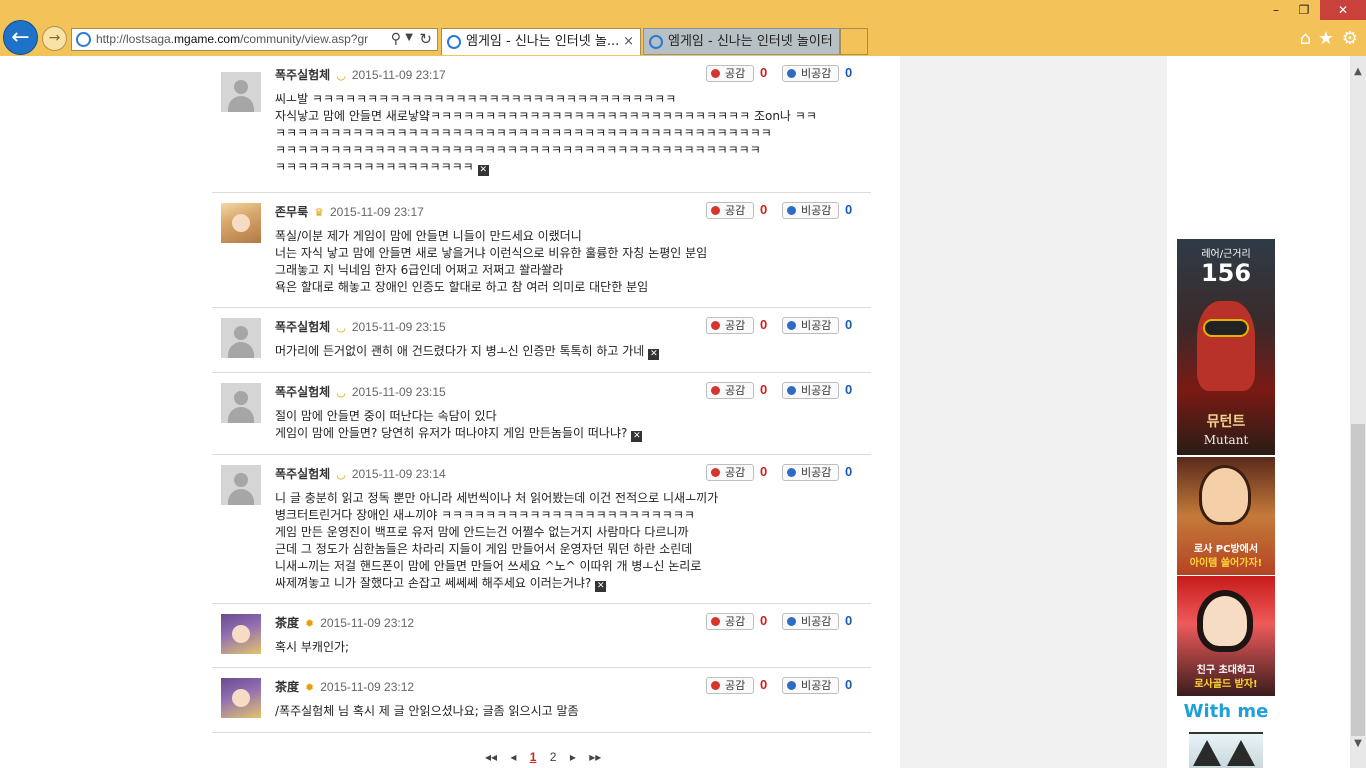 The image size is (1366, 768). I want to click on search-icon: ⚲, so click(396, 39).